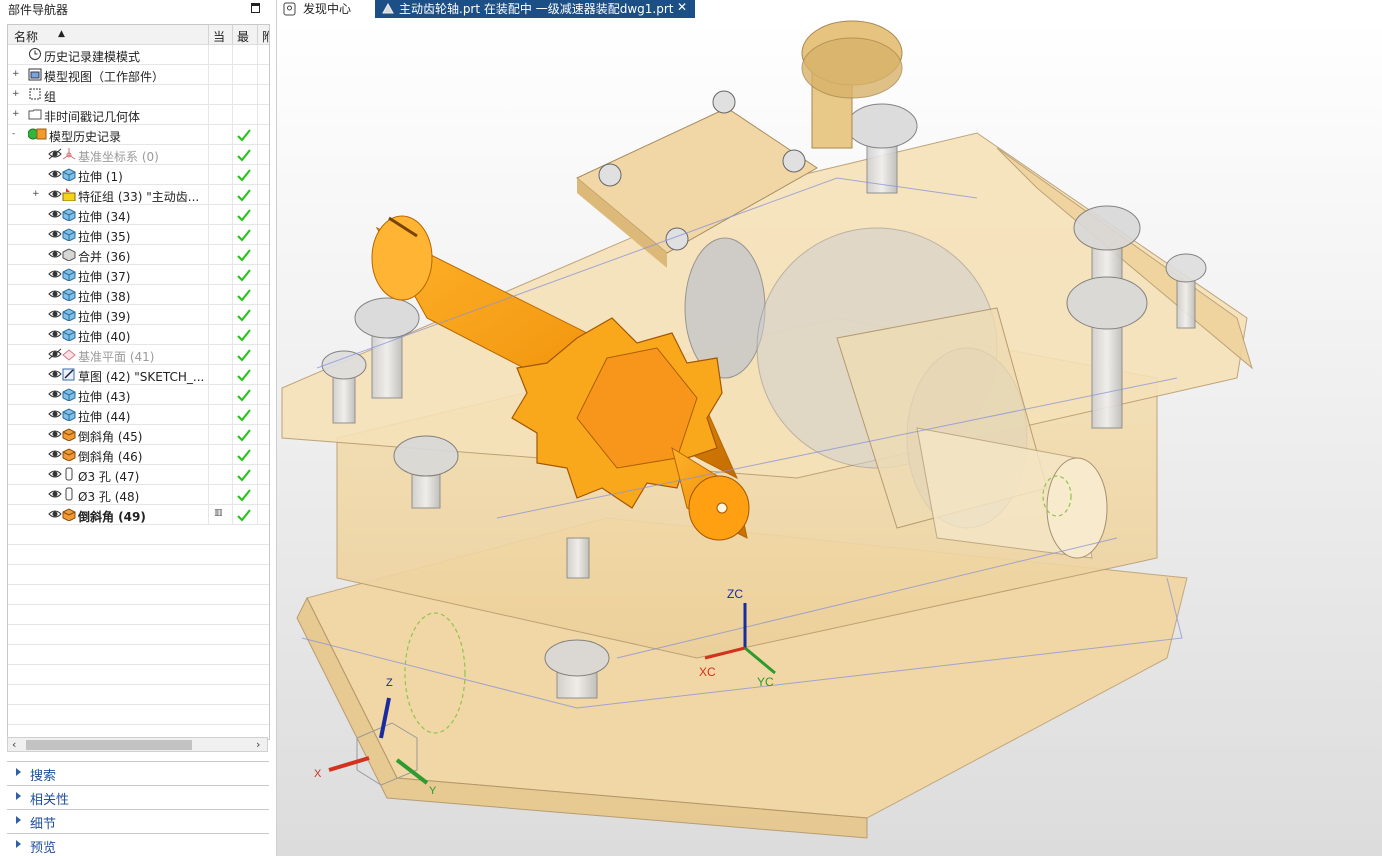  I want to click on tab-discovery-center: 发现中心, so click(326, 9).